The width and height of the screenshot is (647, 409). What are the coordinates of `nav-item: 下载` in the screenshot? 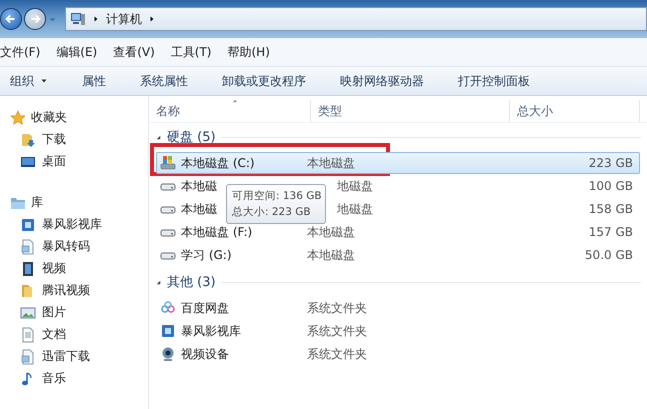 It's located at (74, 139).